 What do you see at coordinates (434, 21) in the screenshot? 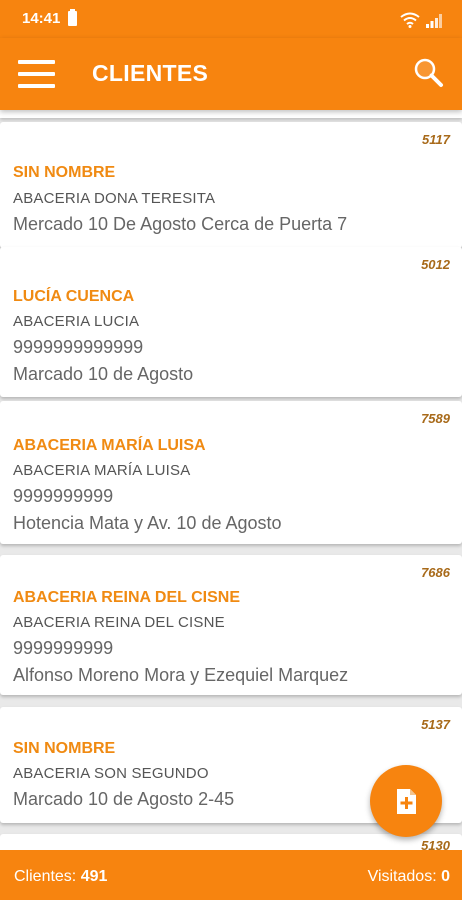
I see `signal-icon` at bounding box center [434, 21].